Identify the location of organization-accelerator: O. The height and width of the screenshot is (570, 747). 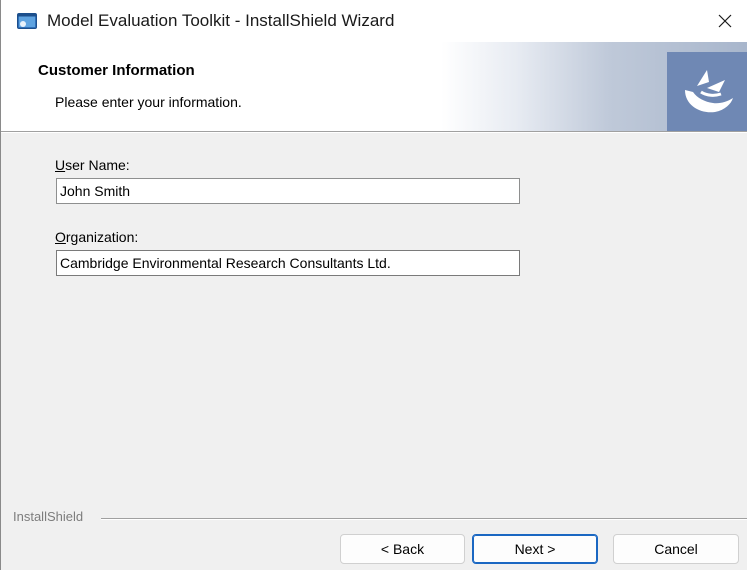
(60, 237).